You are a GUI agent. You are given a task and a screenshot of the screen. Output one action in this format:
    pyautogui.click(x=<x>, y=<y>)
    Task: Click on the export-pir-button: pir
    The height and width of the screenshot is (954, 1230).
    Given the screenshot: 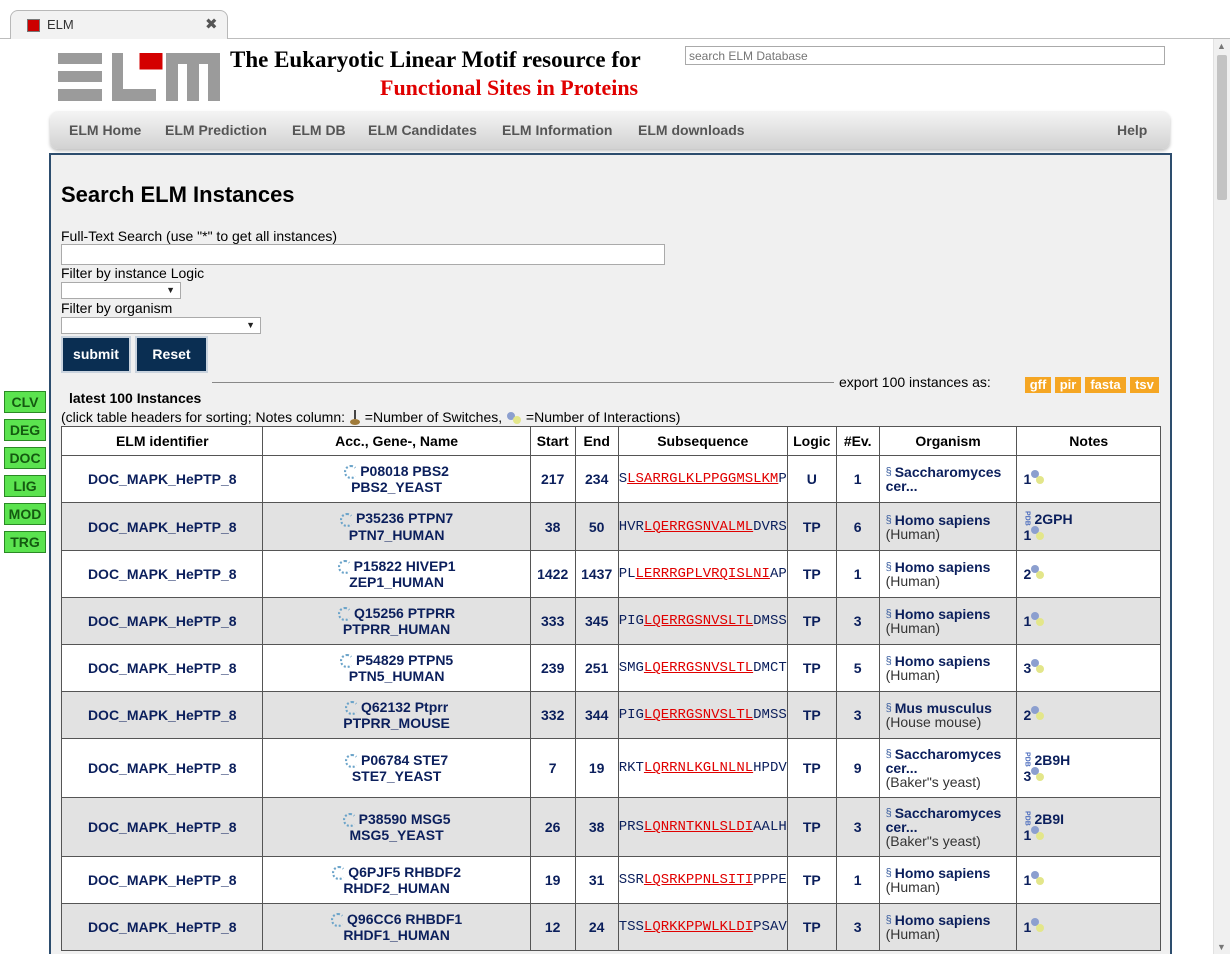 What is the action you would take?
    pyautogui.click(x=1068, y=385)
    